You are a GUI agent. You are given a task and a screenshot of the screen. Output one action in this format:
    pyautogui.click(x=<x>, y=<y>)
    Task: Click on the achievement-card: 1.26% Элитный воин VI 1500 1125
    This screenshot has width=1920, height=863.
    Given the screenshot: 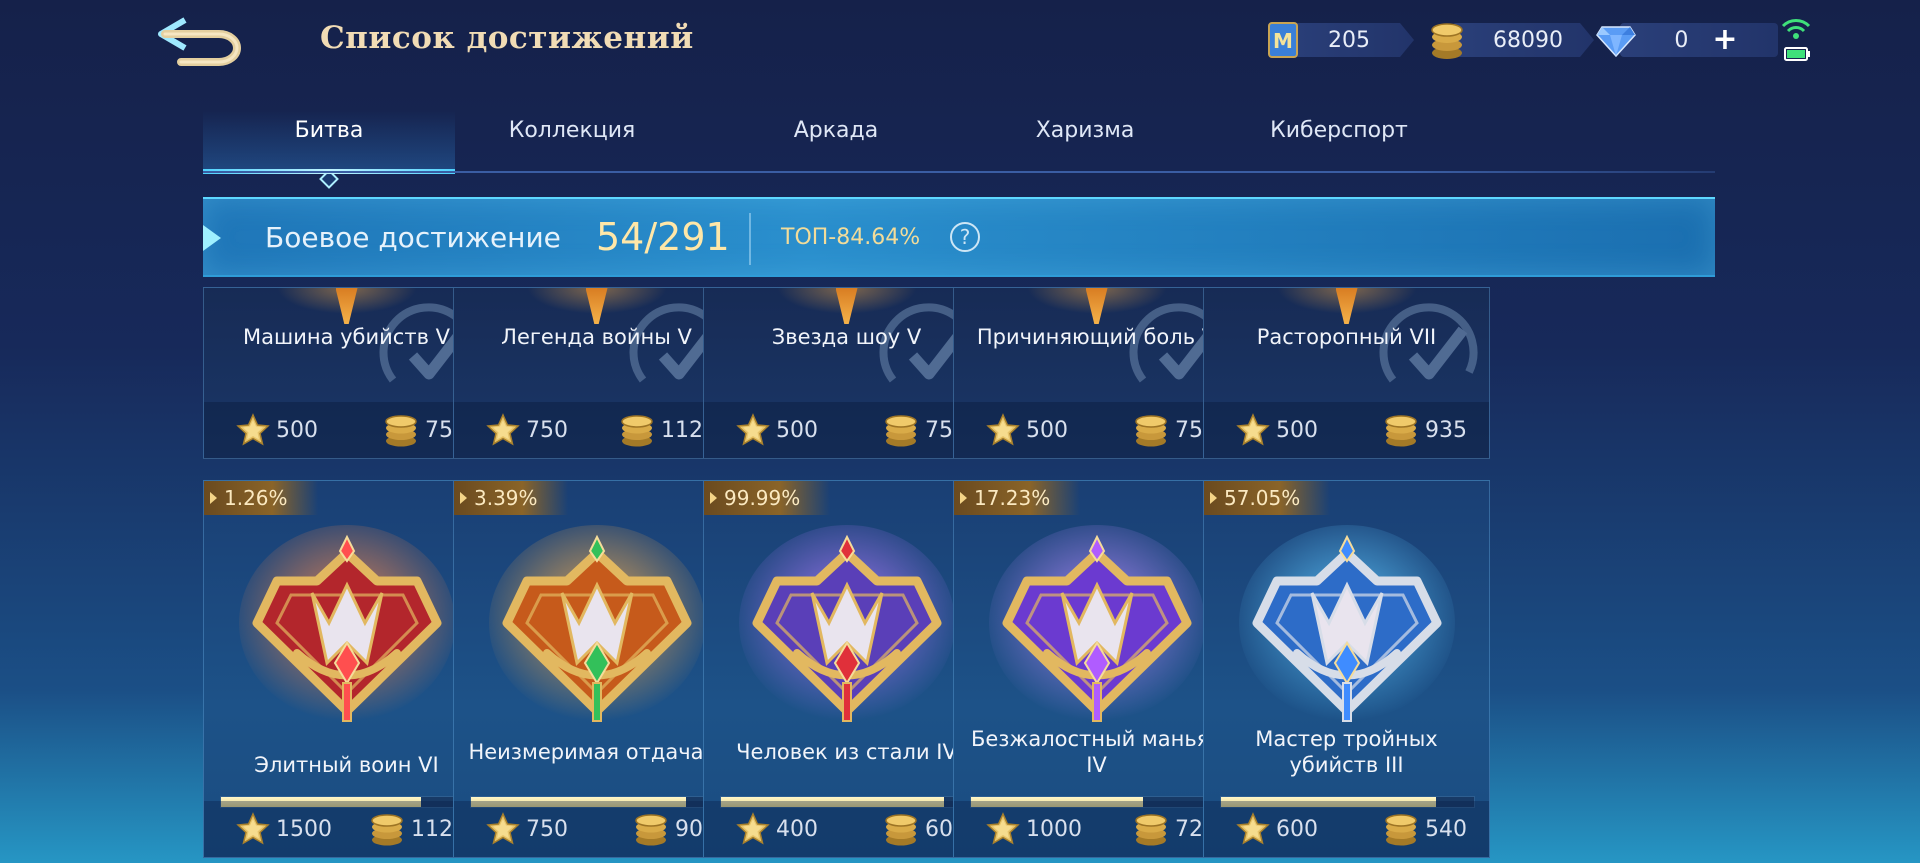 What is the action you would take?
    pyautogui.click(x=346, y=669)
    